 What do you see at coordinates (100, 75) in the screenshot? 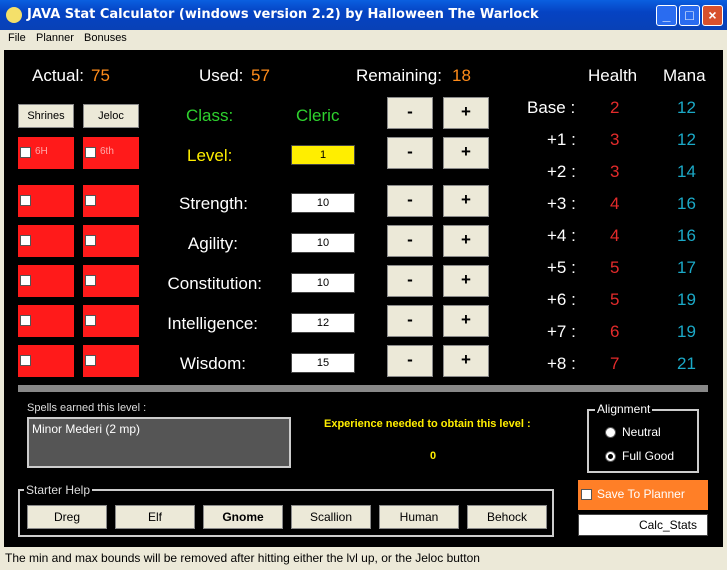
I see `actual-value: 75` at bounding box center [100, 75].